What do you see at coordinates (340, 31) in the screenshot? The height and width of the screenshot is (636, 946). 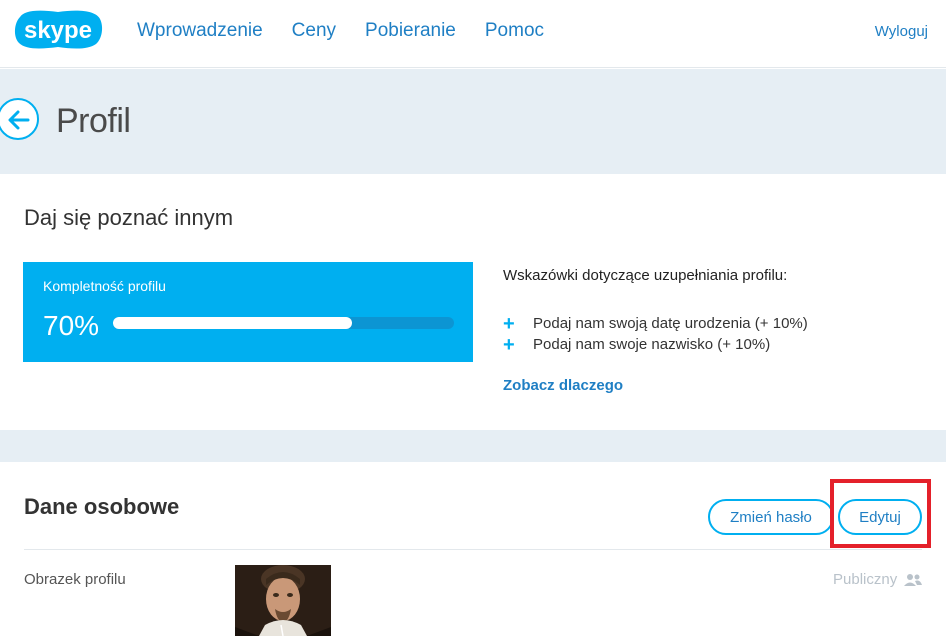 I see `main-nav: Wprowadzenie Ceny Pobieranie Pomoc` at bounding box center [340, 31].